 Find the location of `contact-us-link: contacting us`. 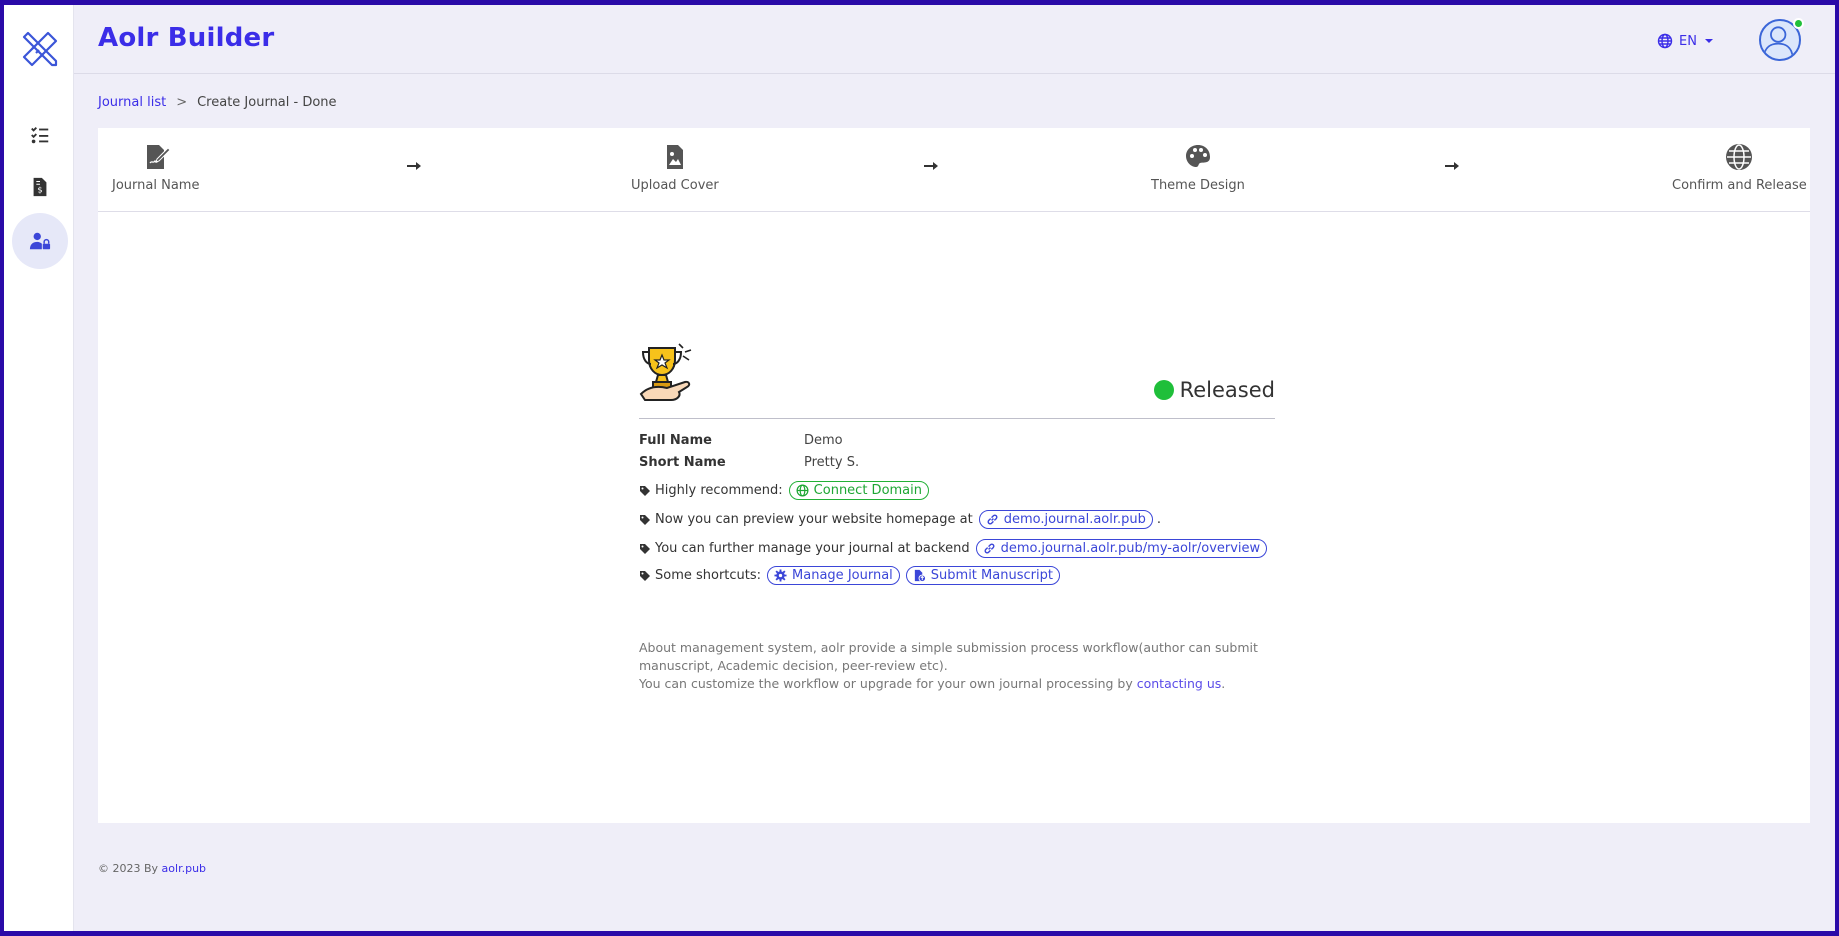

contact-us-link: contacting us is located at coordinates (1179, 683).